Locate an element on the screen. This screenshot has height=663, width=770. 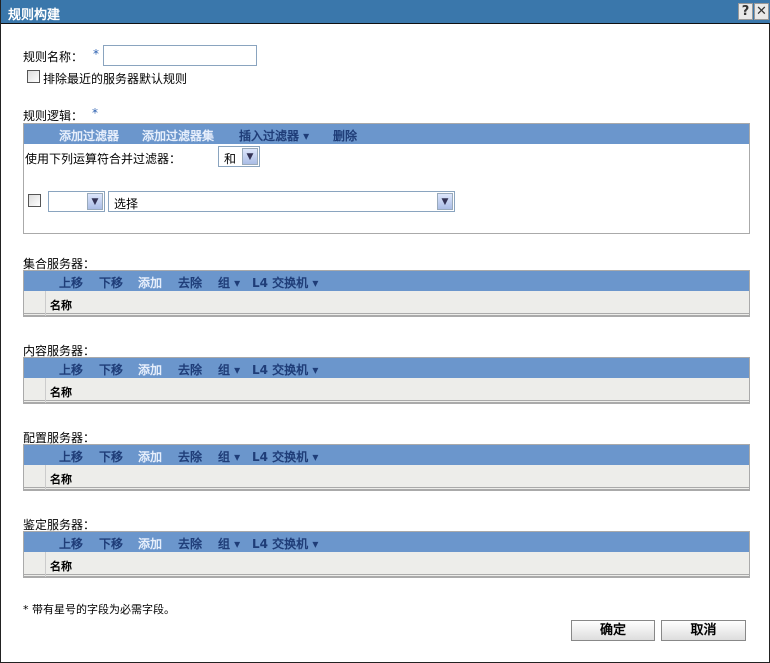
filter-operator-select: ▼ is located at coordinates (76, 201).